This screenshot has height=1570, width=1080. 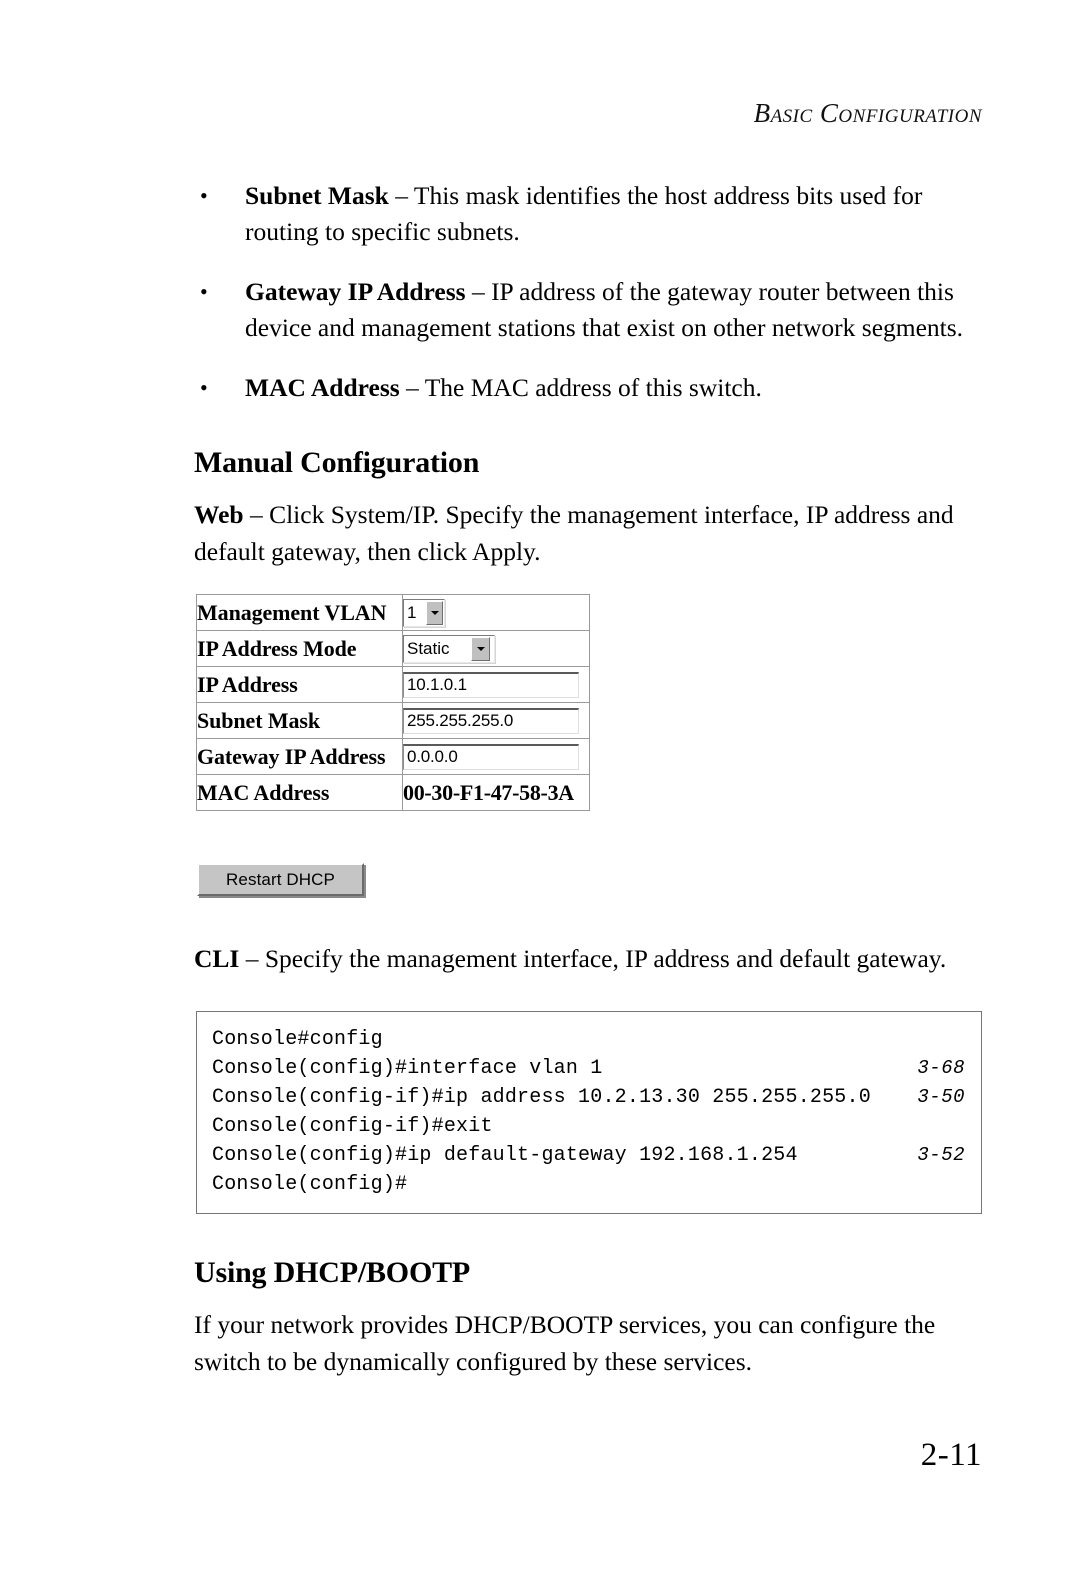 What do you see at coordinates (491, 720) in the screenshot?
I see `subnet-mask-input: 255.255.255.0` at bounding box center [491, 720].